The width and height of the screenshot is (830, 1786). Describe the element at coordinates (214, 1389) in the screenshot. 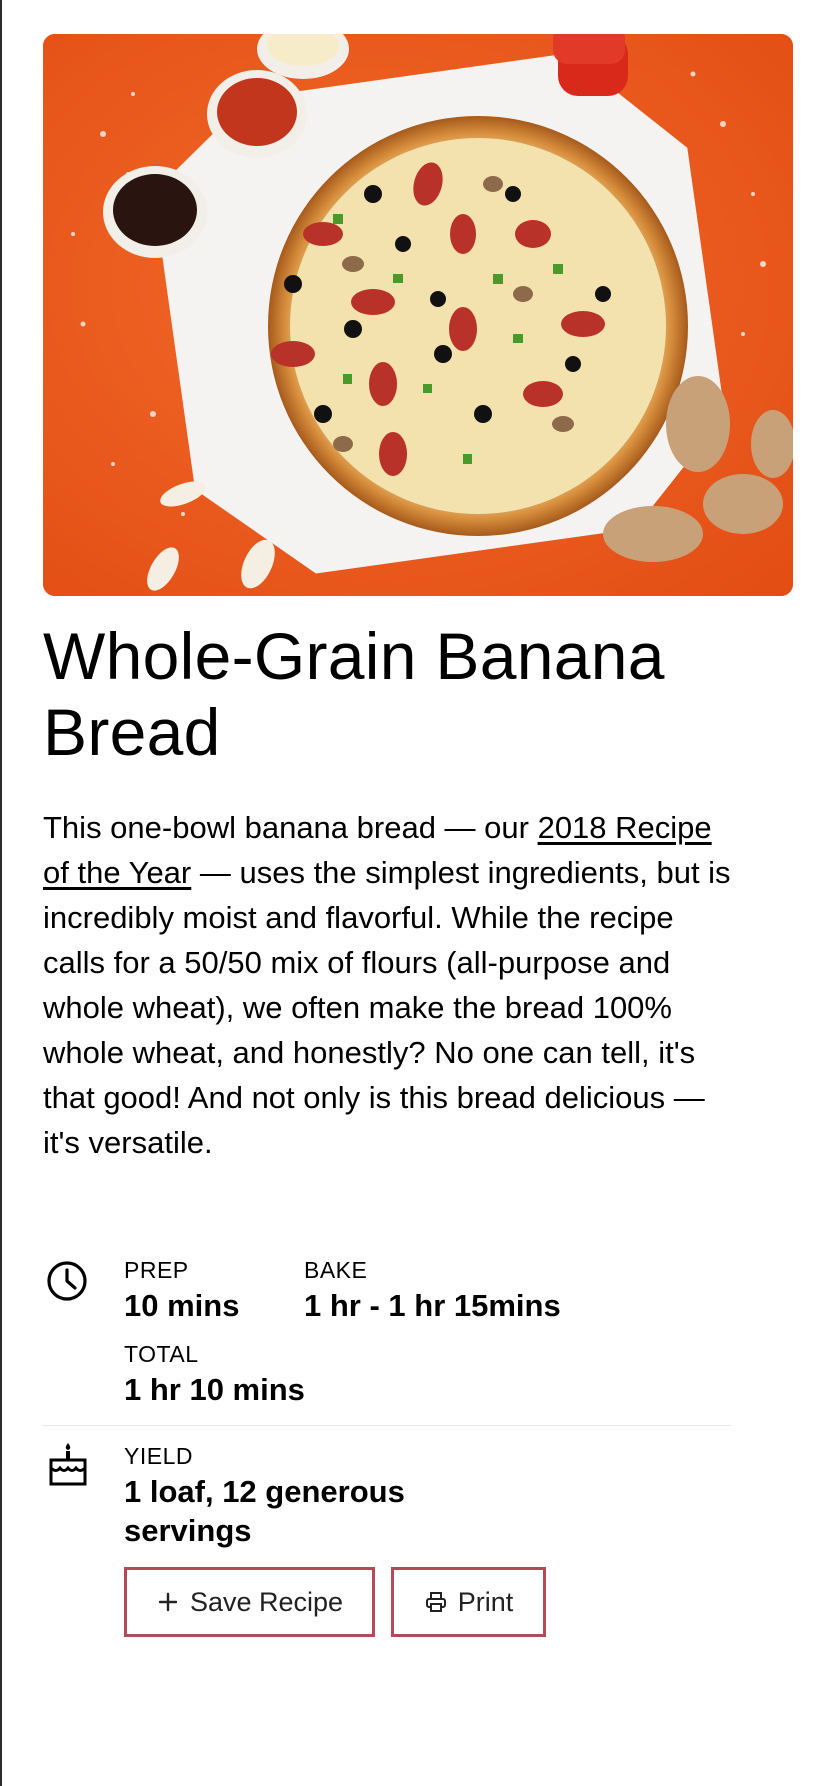

I see `total-value: 1 hr 10 mins` at that location.